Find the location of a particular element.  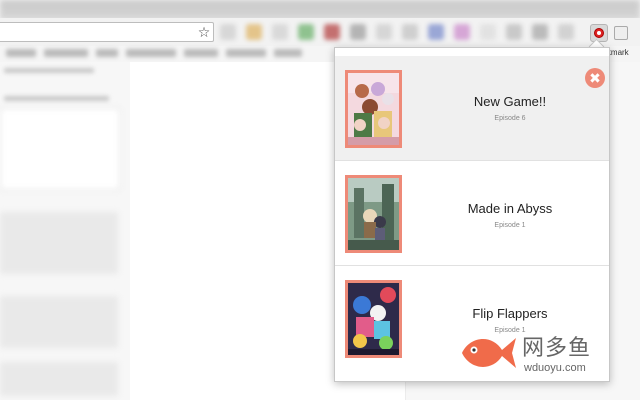

episode-label: Episode 6 is located at coordinates (510, 118).